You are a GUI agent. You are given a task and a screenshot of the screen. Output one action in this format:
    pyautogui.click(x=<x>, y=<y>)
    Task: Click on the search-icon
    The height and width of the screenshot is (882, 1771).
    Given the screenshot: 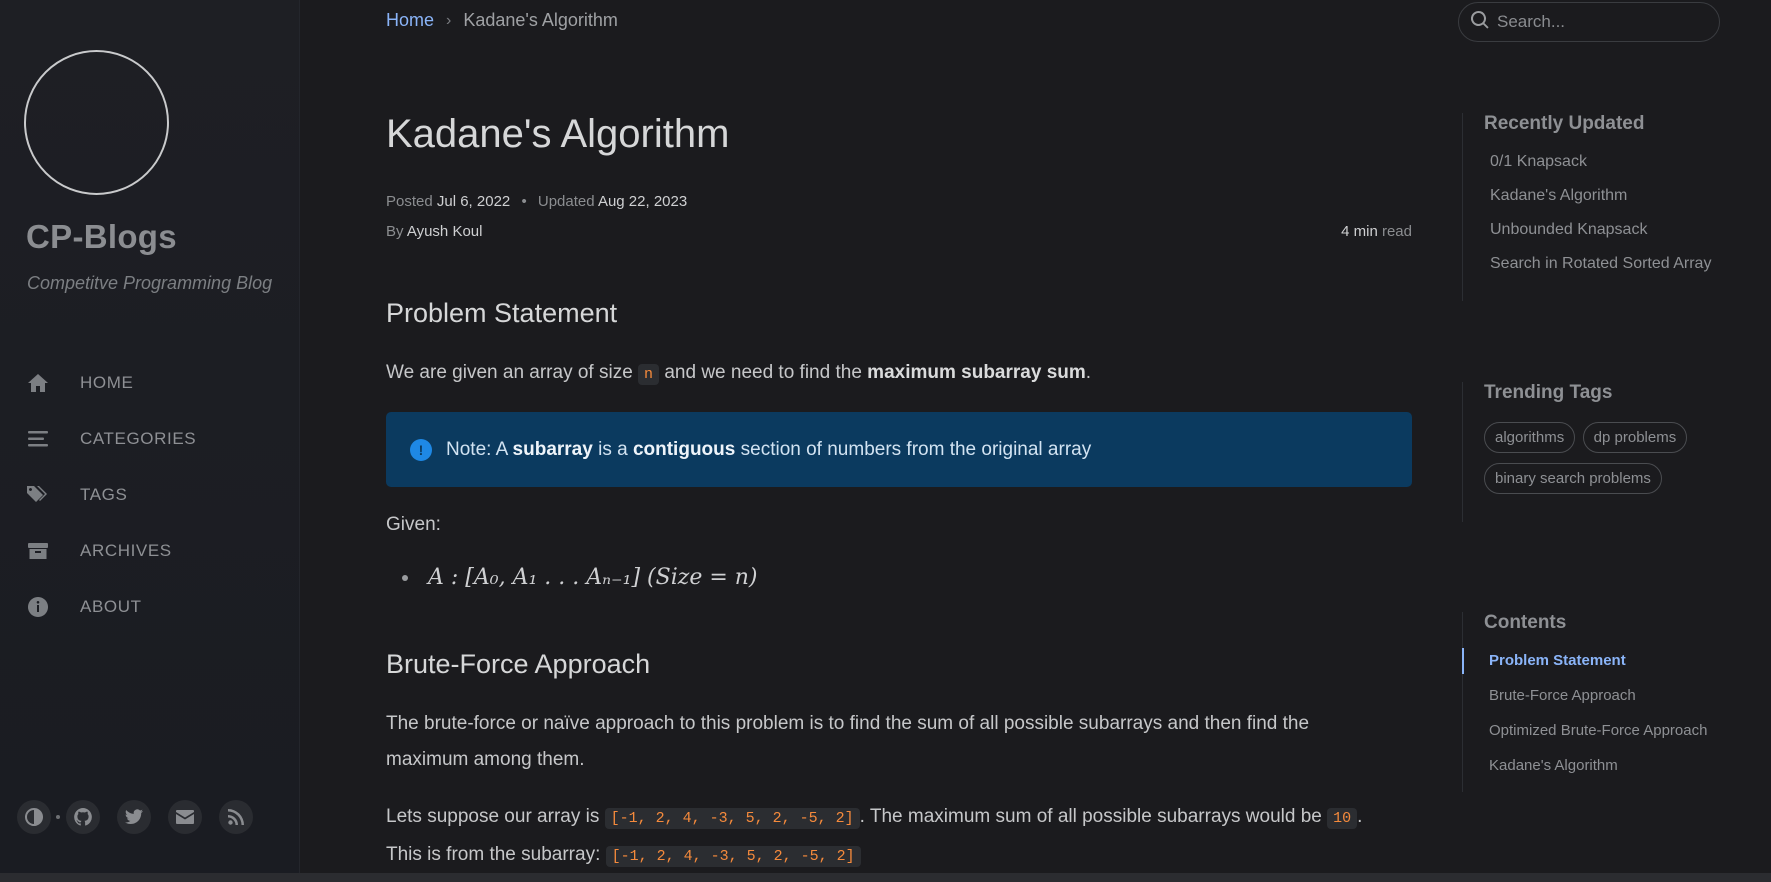 What is the action you would take?
    pyautogui.click(x=1483, y=22)
    